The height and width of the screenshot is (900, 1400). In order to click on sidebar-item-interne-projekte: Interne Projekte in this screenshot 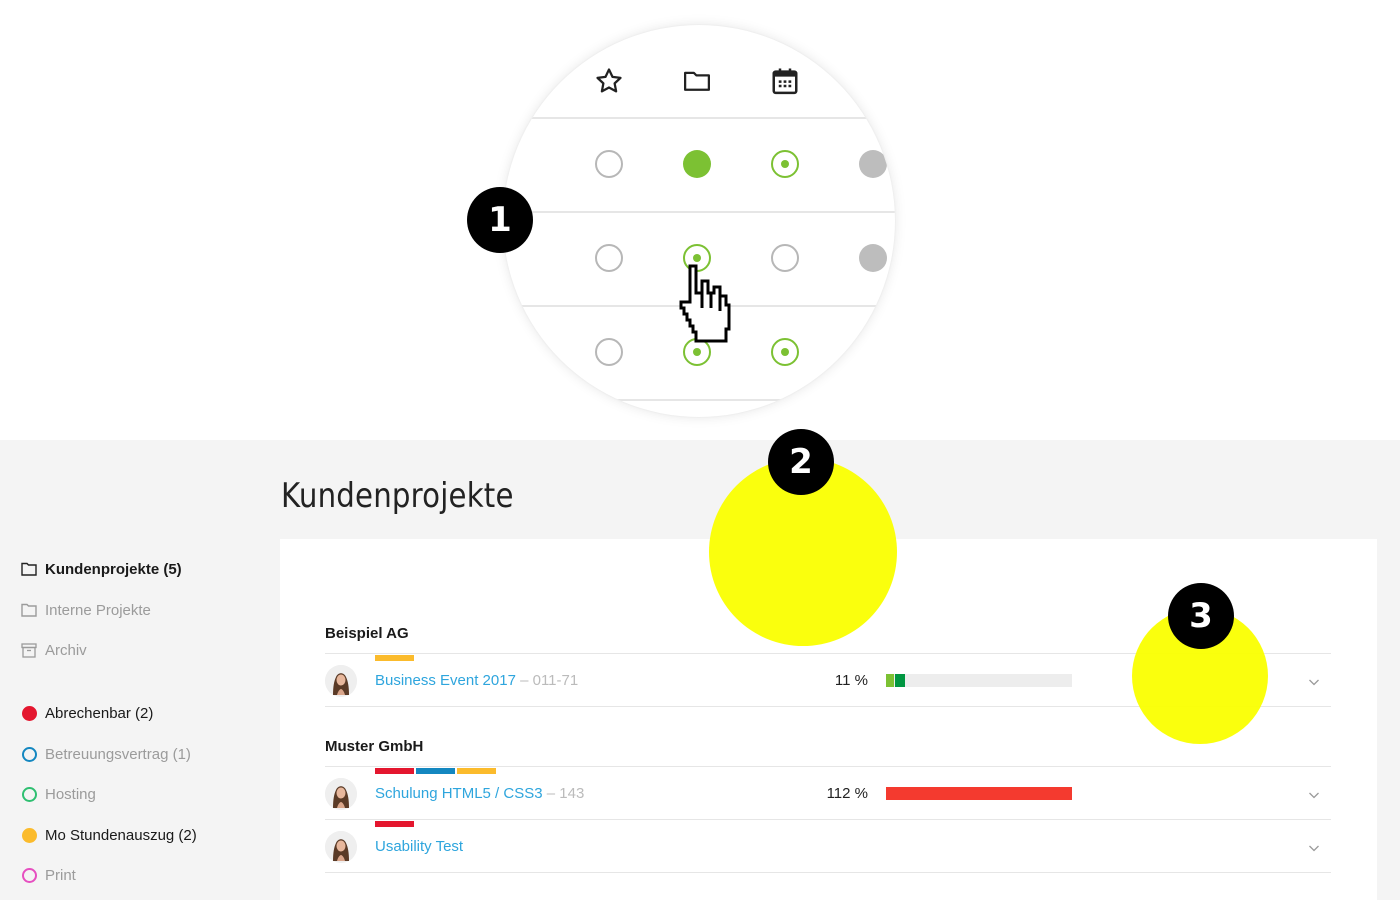, I will do `click(86, 610)`.